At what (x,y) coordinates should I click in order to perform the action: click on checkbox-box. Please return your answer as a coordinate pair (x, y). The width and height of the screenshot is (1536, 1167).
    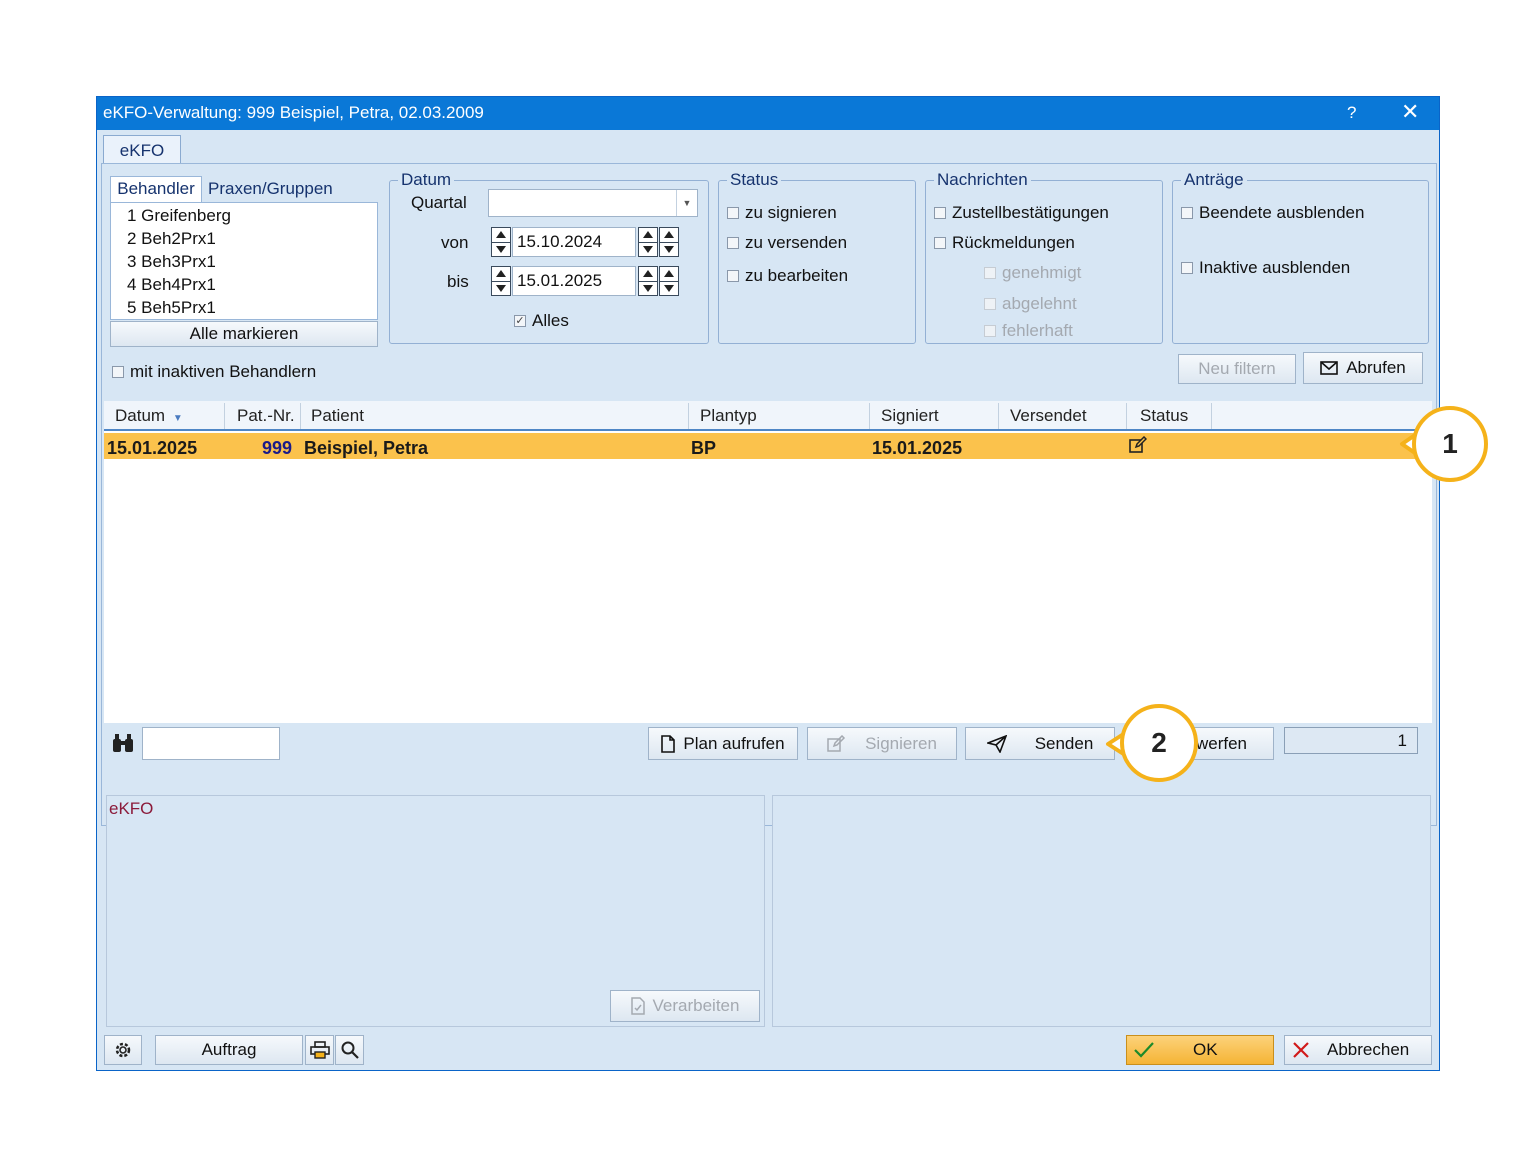
    Looking at the image, I should click on (118, 372).